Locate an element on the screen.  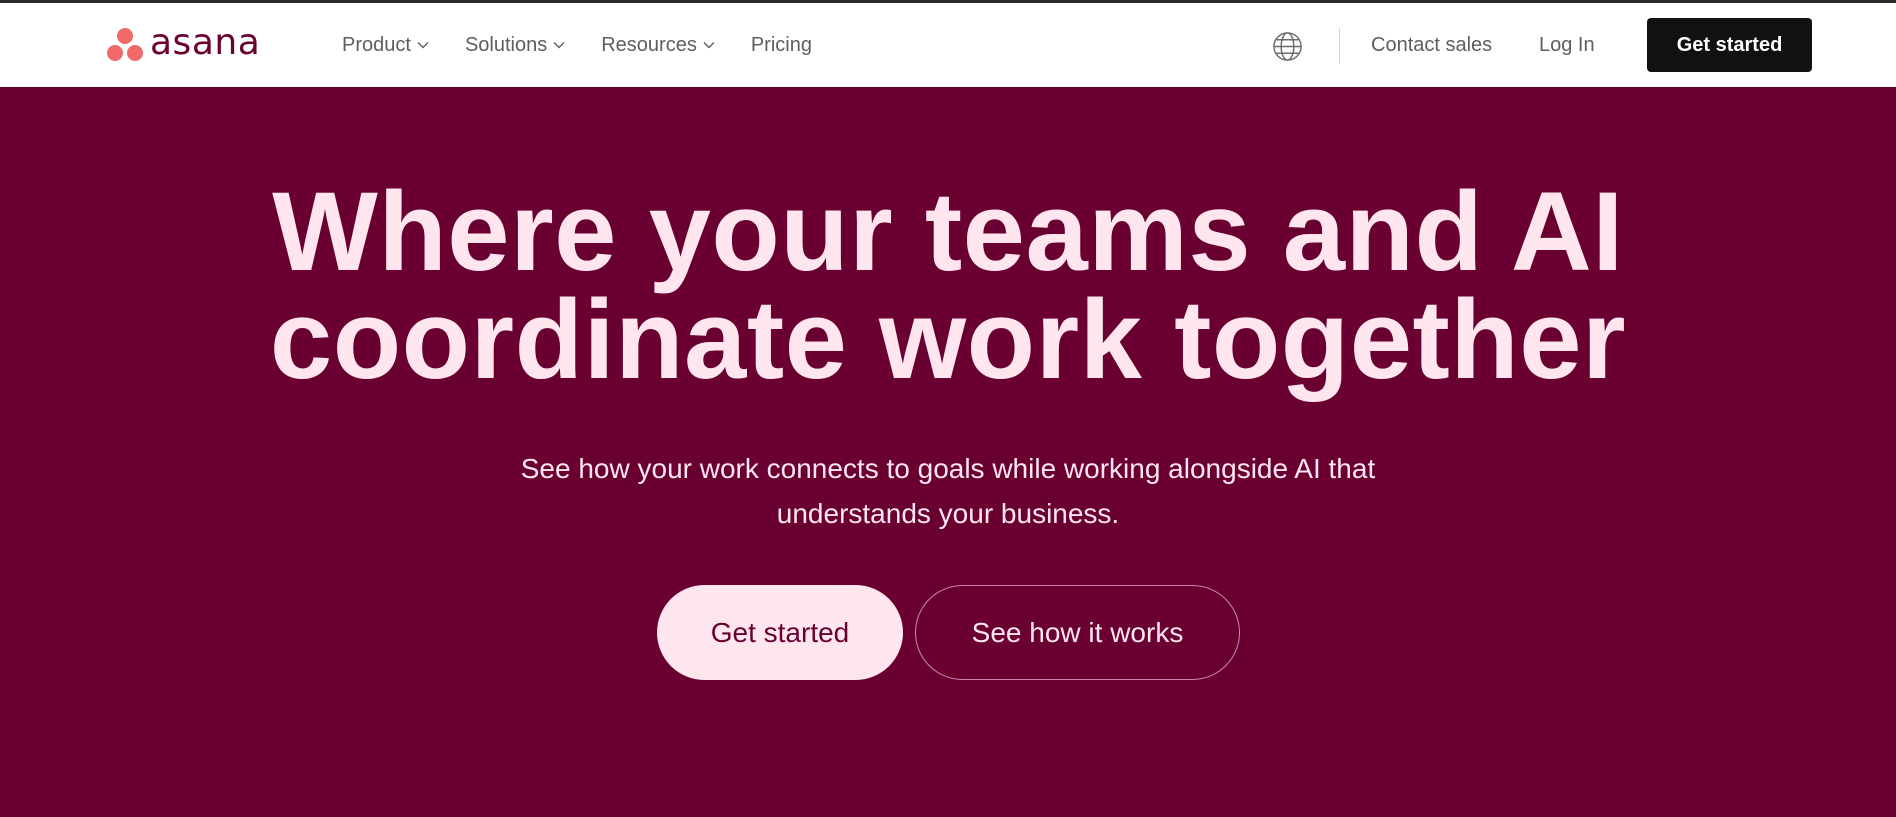
asana-wordmark: asana is located at coordinates (205, 42).